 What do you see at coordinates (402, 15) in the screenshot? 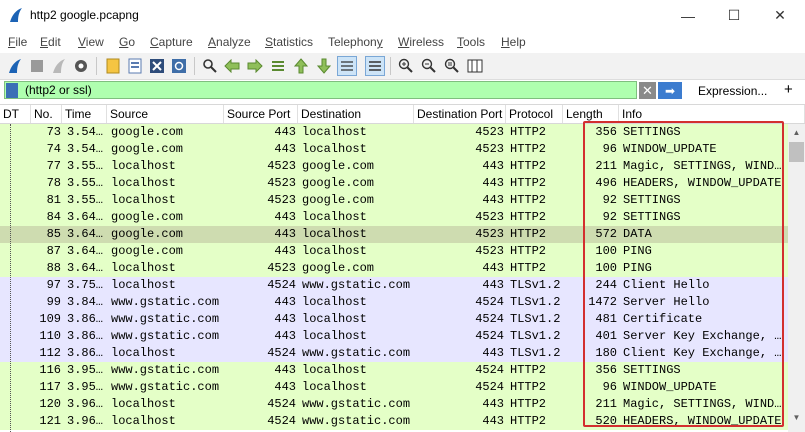
I see `title-bar: http2 google.pcapng — ☐ ✕` at bounding box center [402, 15].